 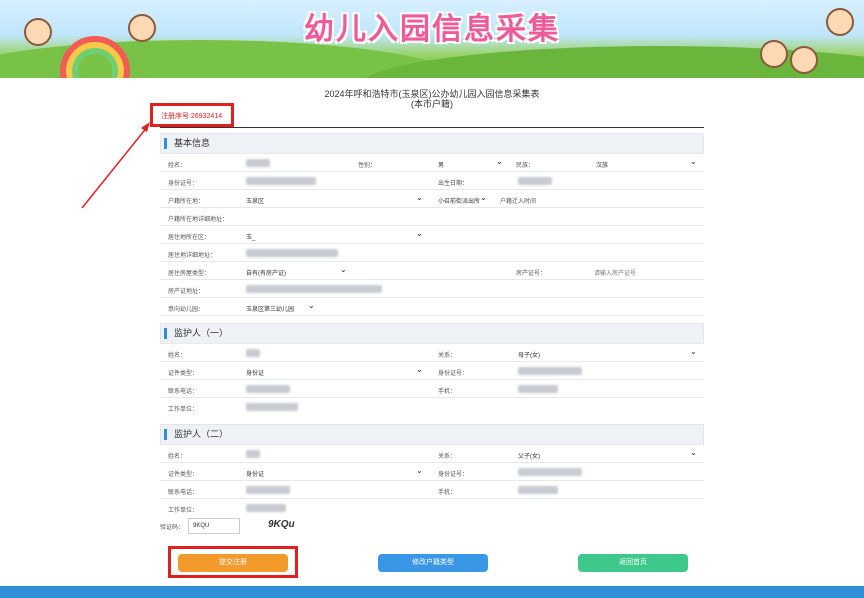 What do you see at coordinates (258, 163) in the screenshot?
I see `name-input` at bounding box center [258, 163].